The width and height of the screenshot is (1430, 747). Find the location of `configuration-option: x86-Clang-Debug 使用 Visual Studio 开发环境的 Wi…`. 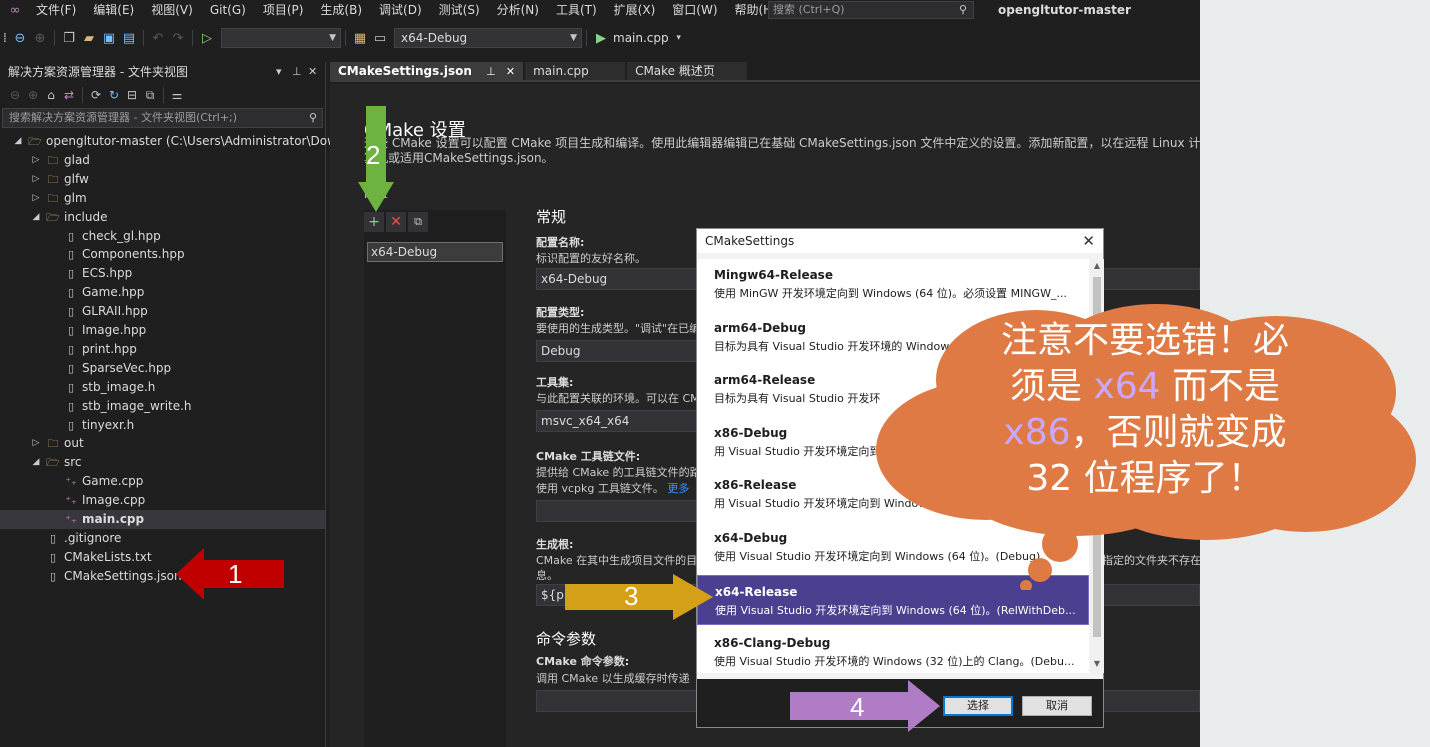

configuration-option: x86-Clang-Debug 使用 Visual Studio 开发环境的 Wi… is located at coordinates (893, 652).